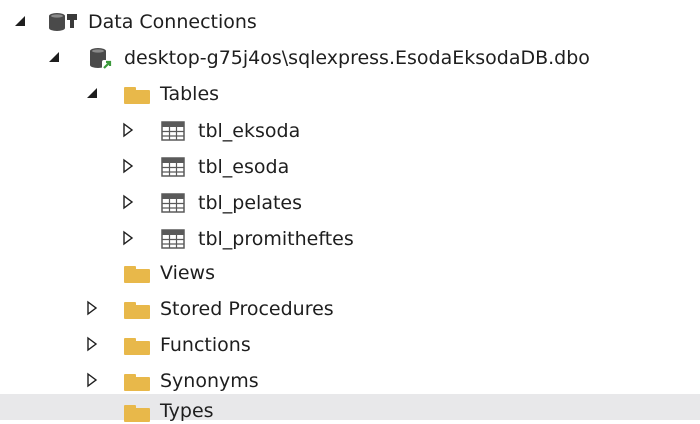  I want to click on node-label: tbl_esoda, so click(244, 167).